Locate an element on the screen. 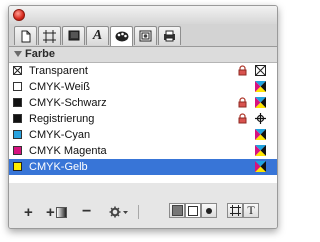 This screenshot has height=242, width=320. color-name: Transparent is located at coordinates (58, 71).